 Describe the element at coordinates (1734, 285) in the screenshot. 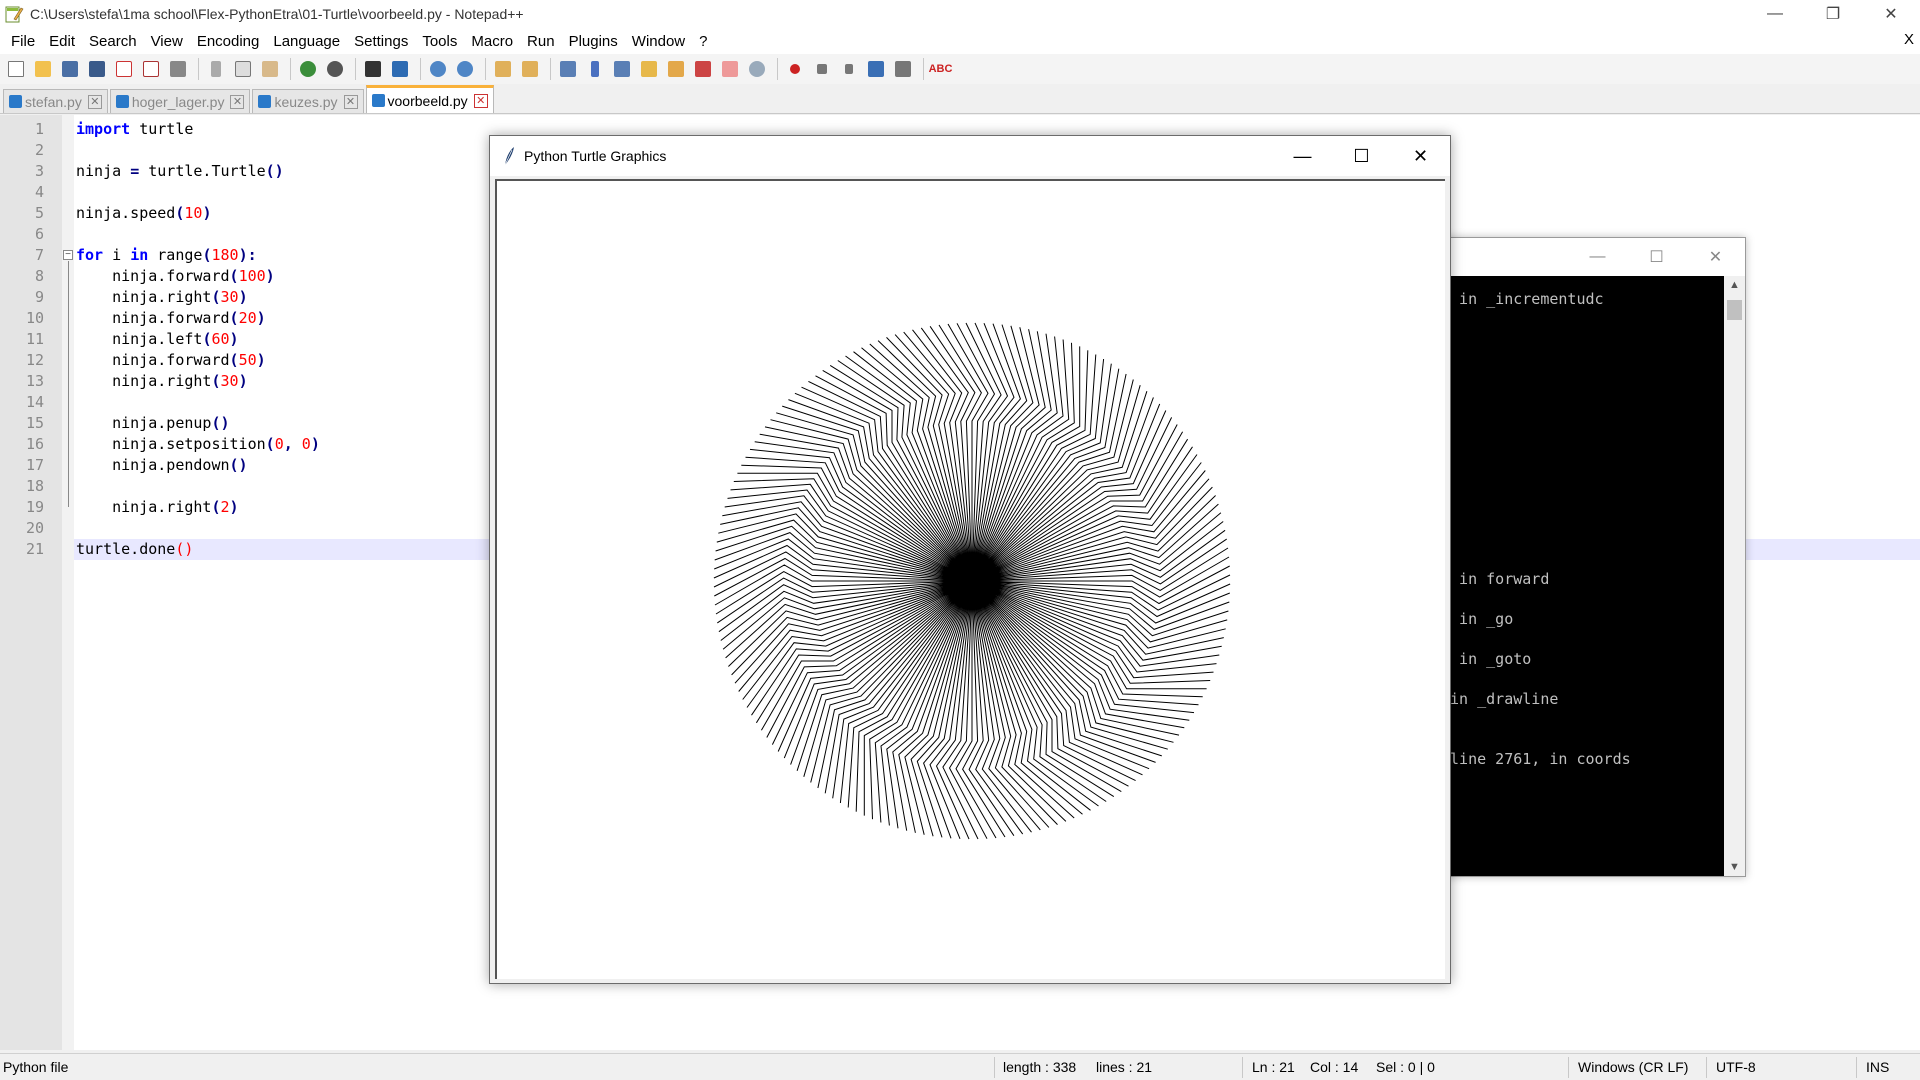

I see `scroll-up-icon: ▲` at that location.